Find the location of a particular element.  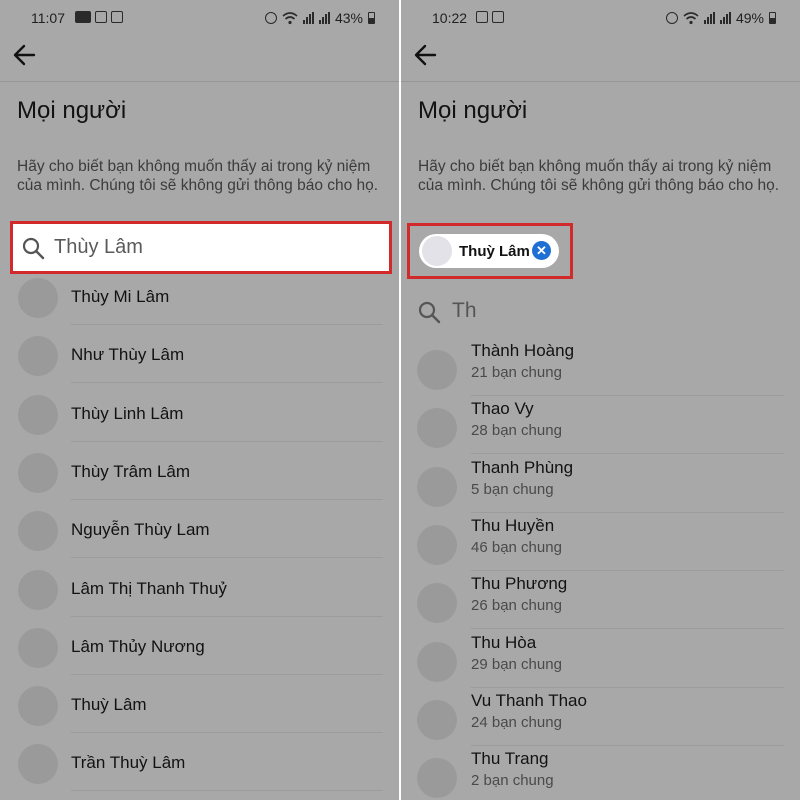

system-icons: 43% is located at coordinates (319, 18).